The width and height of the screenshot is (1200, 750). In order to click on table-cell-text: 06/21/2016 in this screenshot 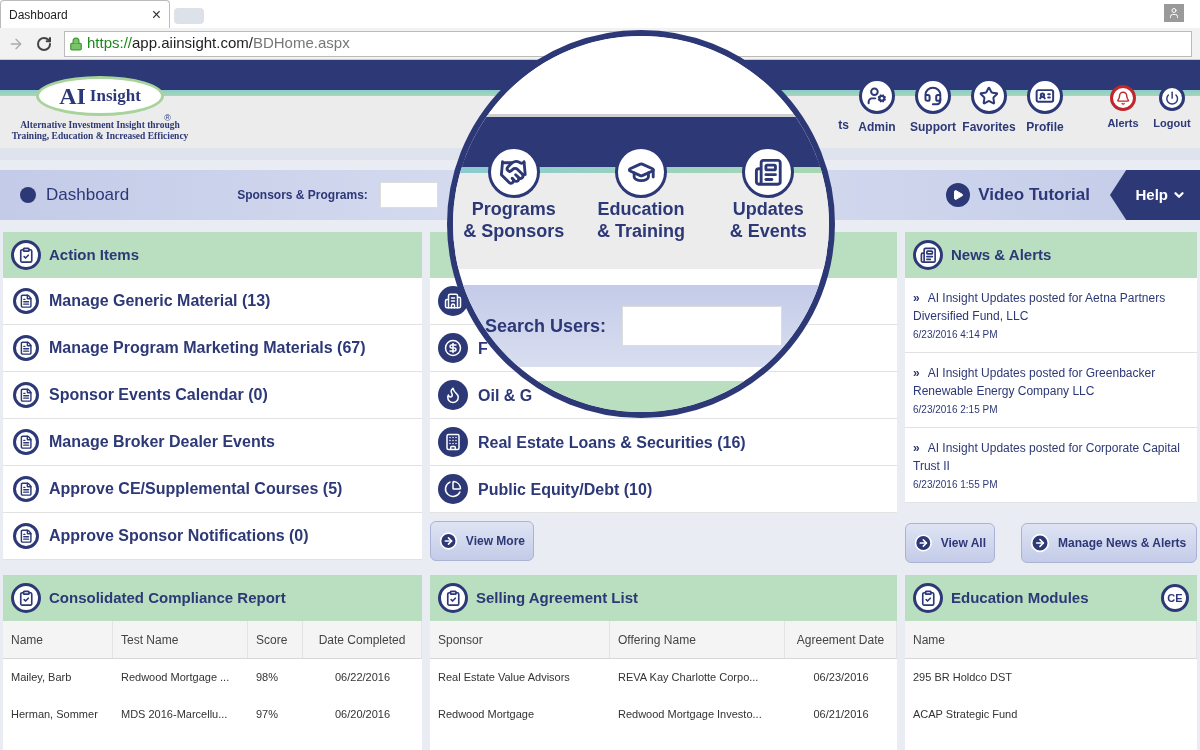, I will do `click(841, 715)`.